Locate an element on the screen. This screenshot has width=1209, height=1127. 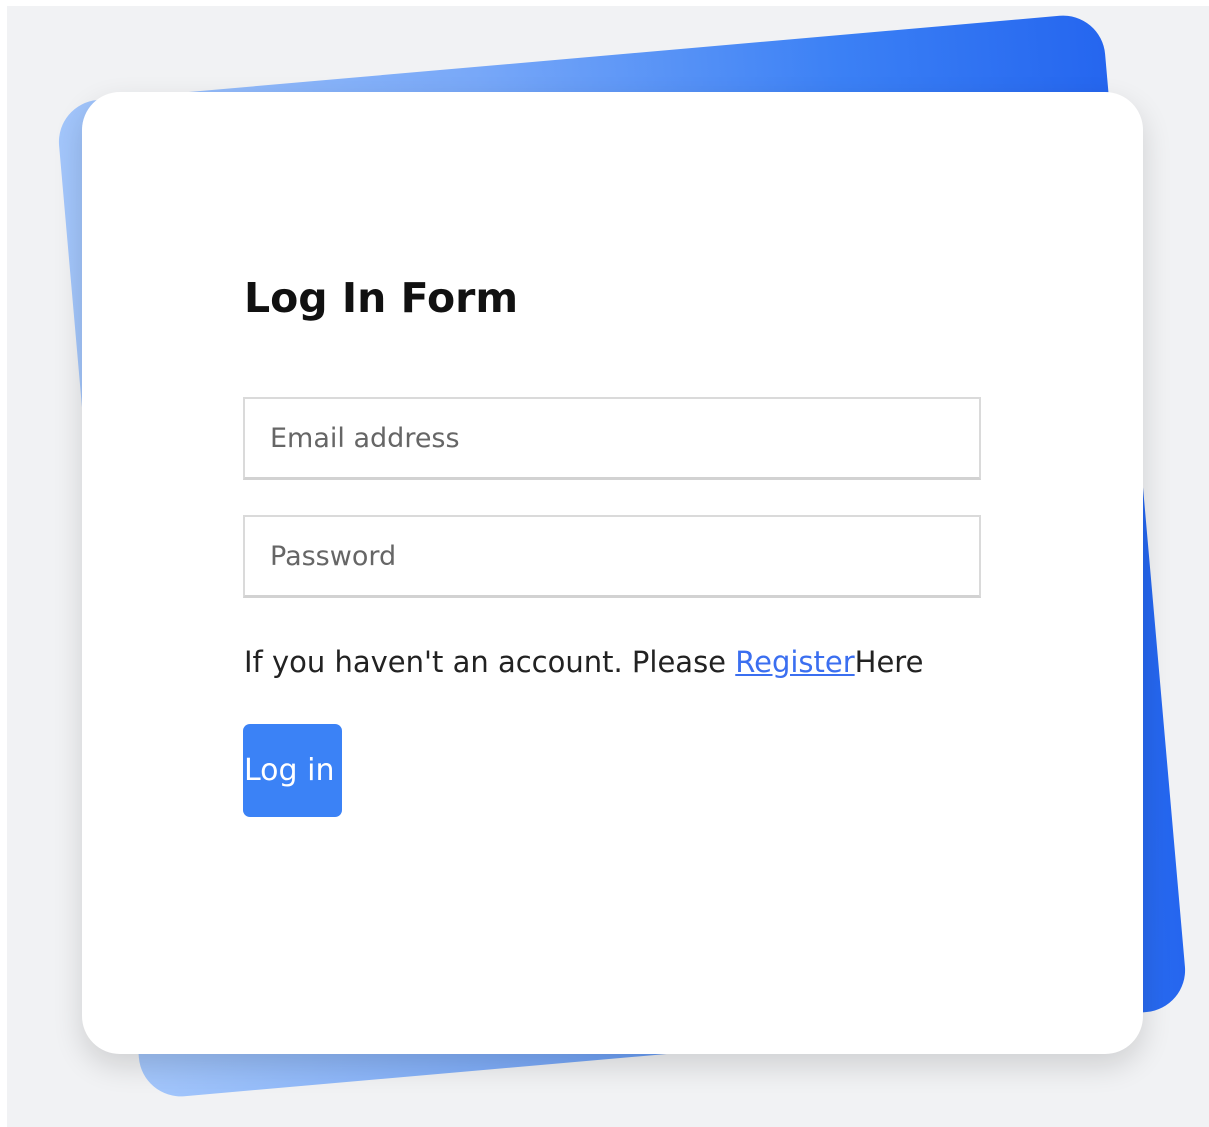
password-field is located at coordinates (612, 556).